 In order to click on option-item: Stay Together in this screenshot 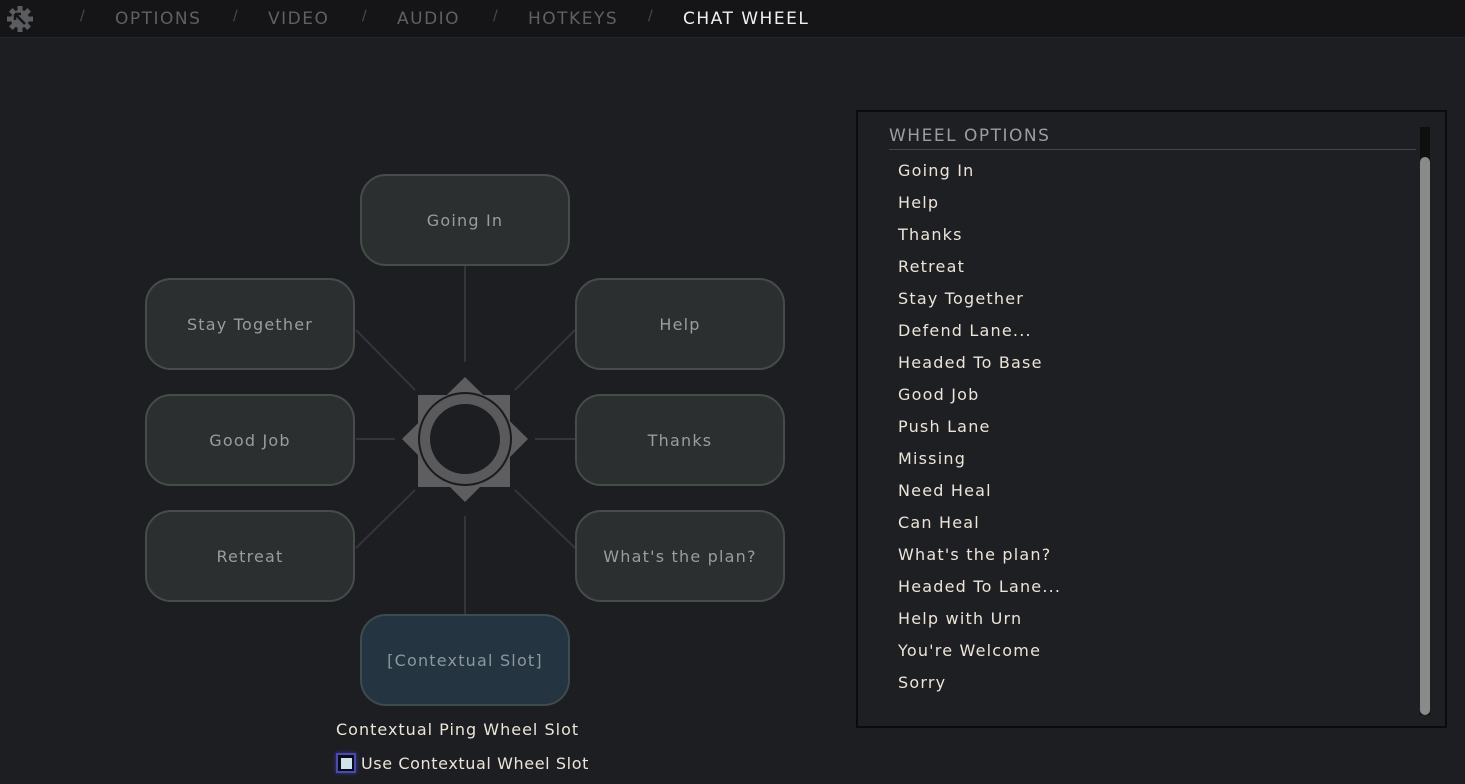, I will do `click(979, 300)`.